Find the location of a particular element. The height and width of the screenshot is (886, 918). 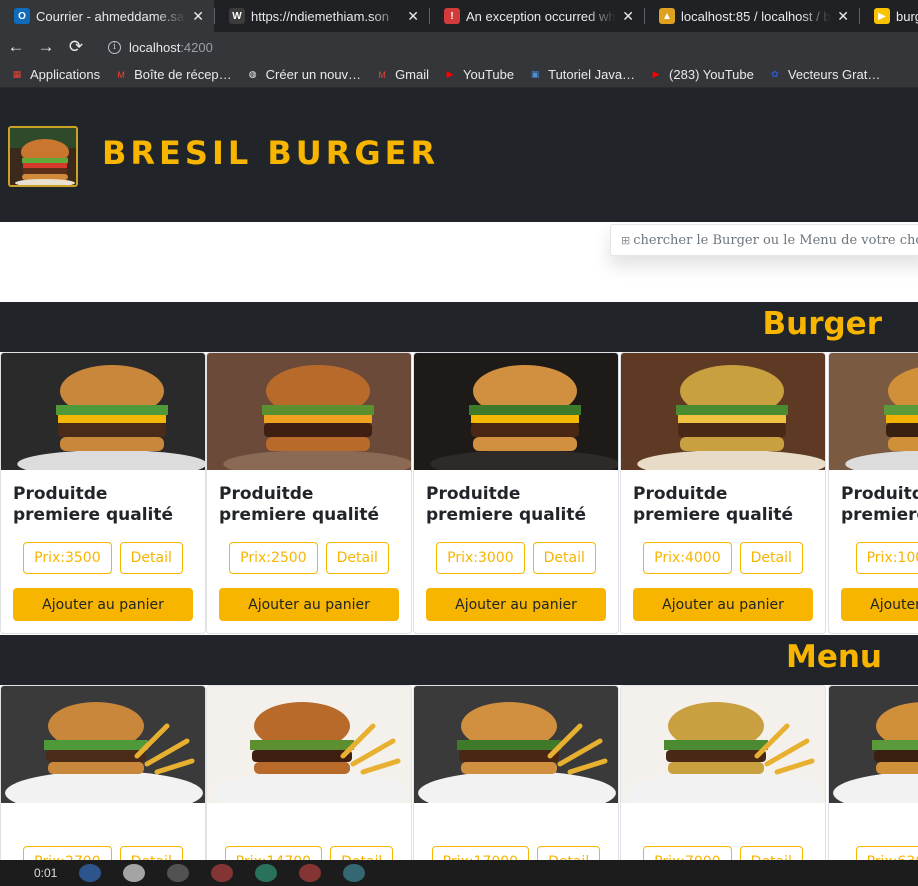

search-box: ⊞ is located at coordinates (764, 240).